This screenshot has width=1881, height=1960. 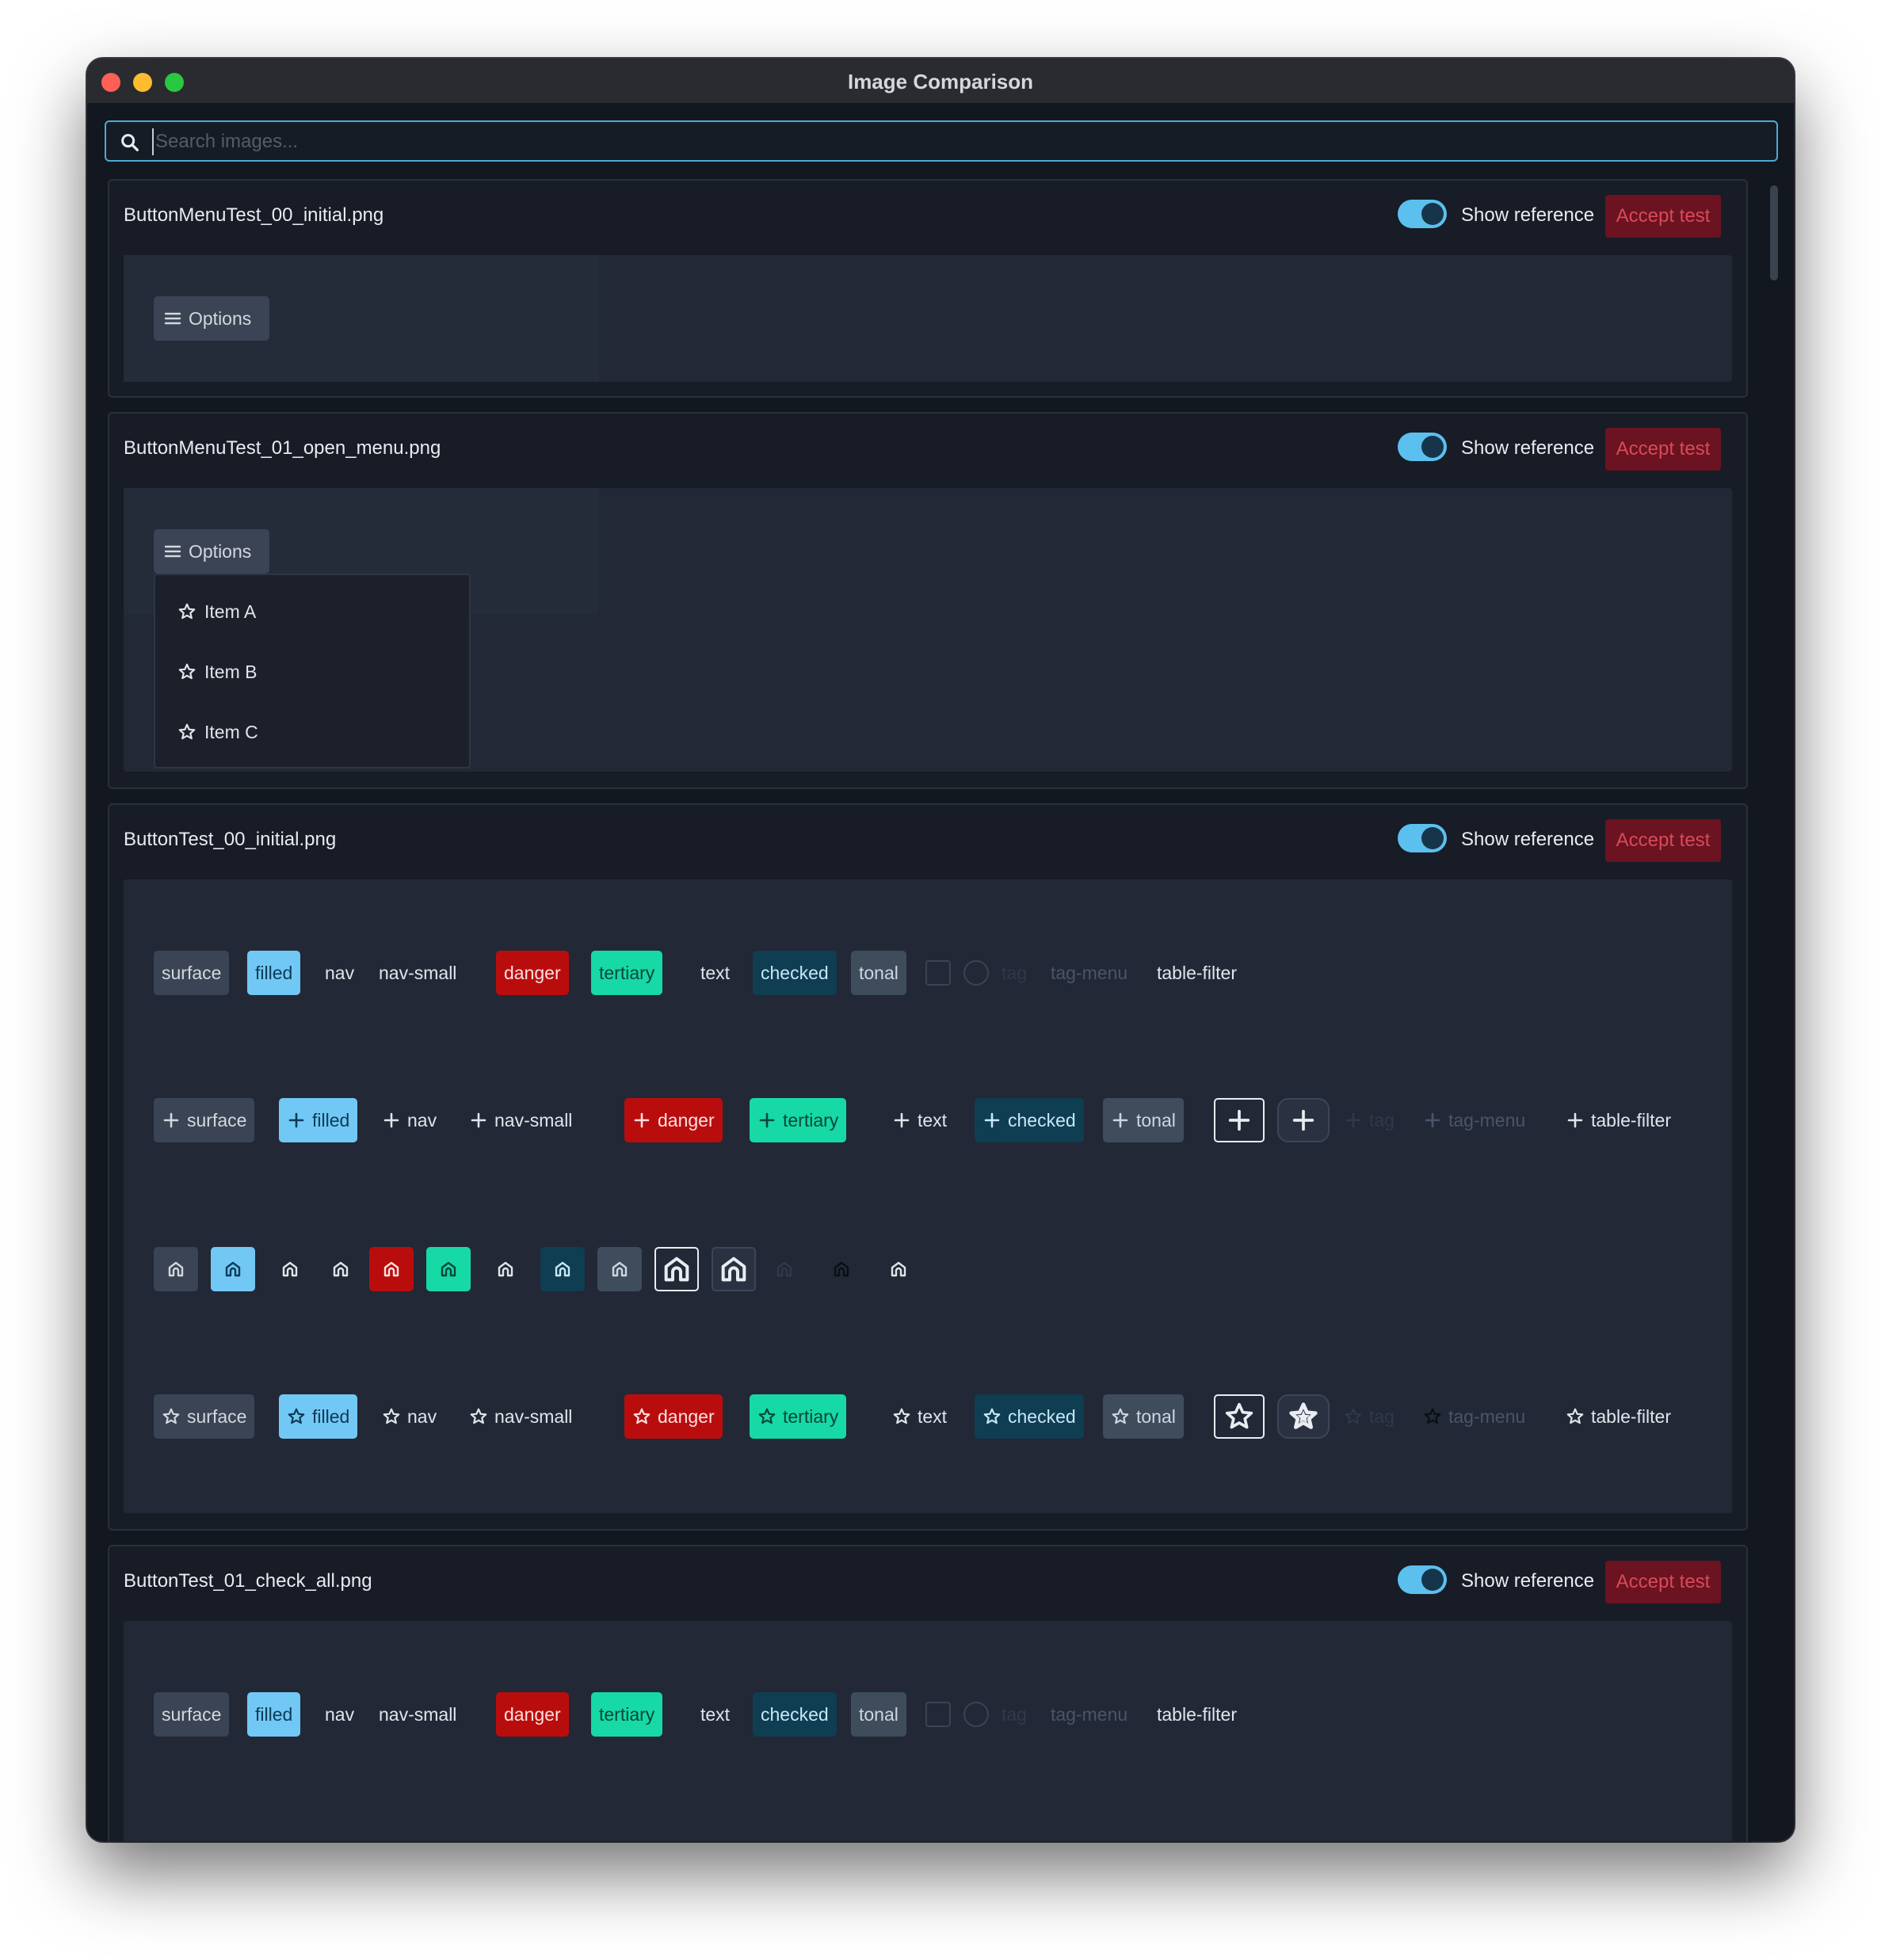 I want to click on house-icon, so click(x=391, y=1269).